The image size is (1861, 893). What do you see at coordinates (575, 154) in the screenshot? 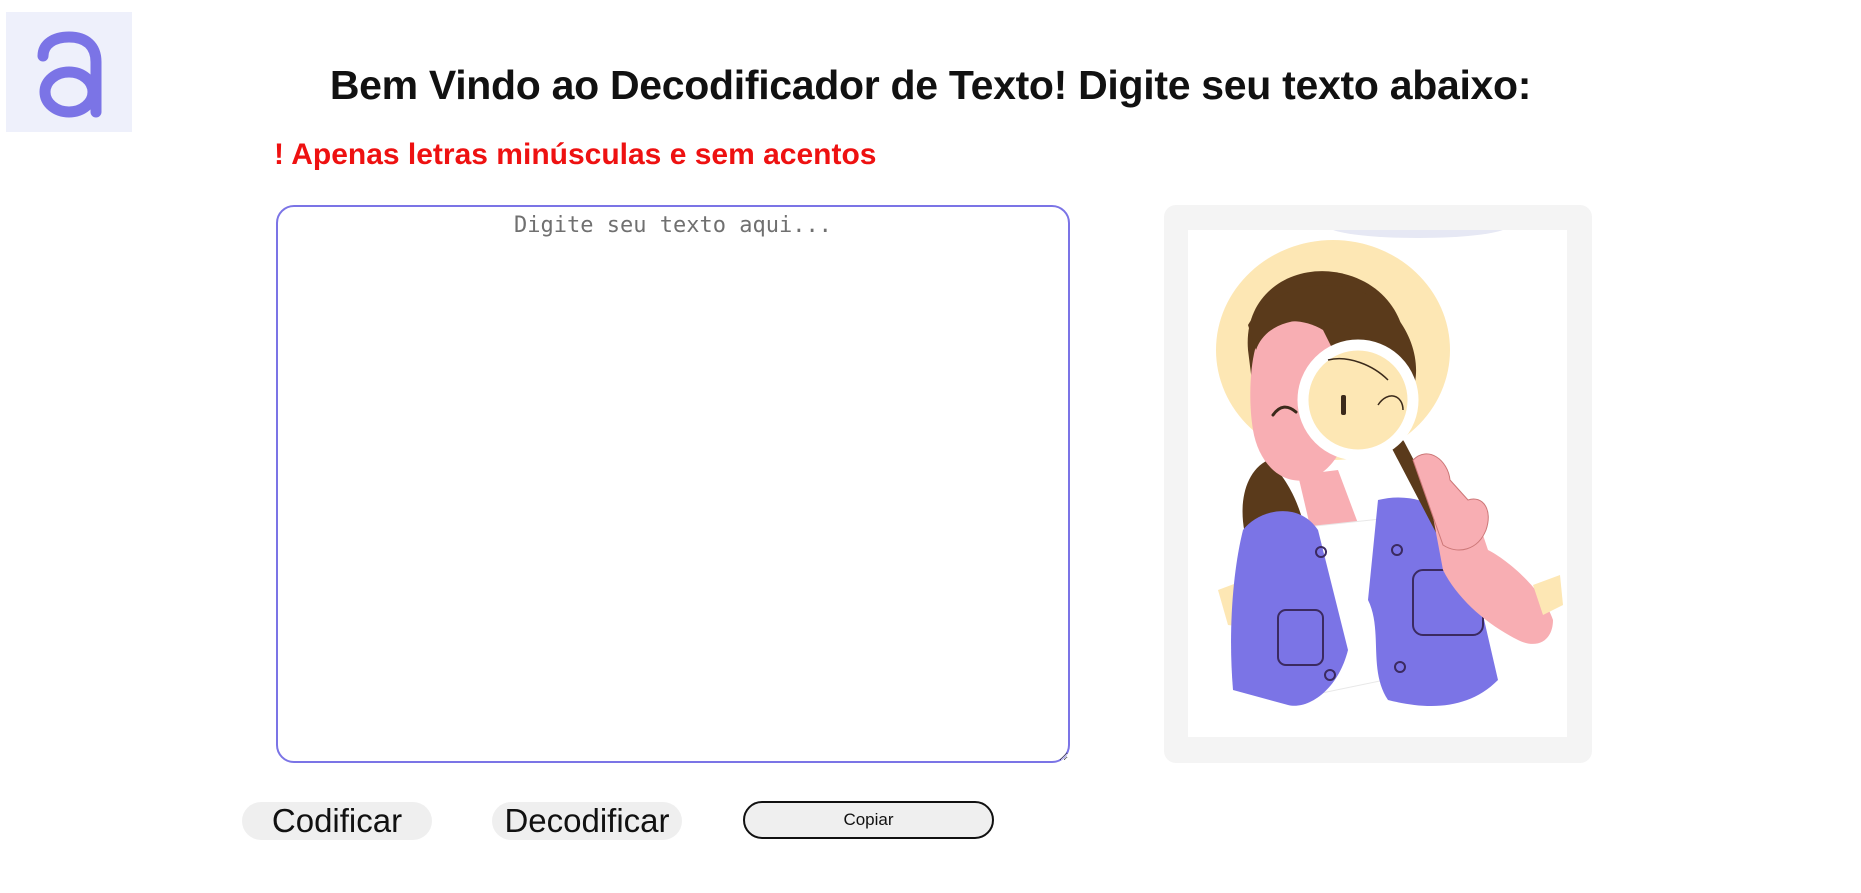
I see `input-warning: ! Apenas letras minúsculas e sem acentos` at bounding box center [575, 154].